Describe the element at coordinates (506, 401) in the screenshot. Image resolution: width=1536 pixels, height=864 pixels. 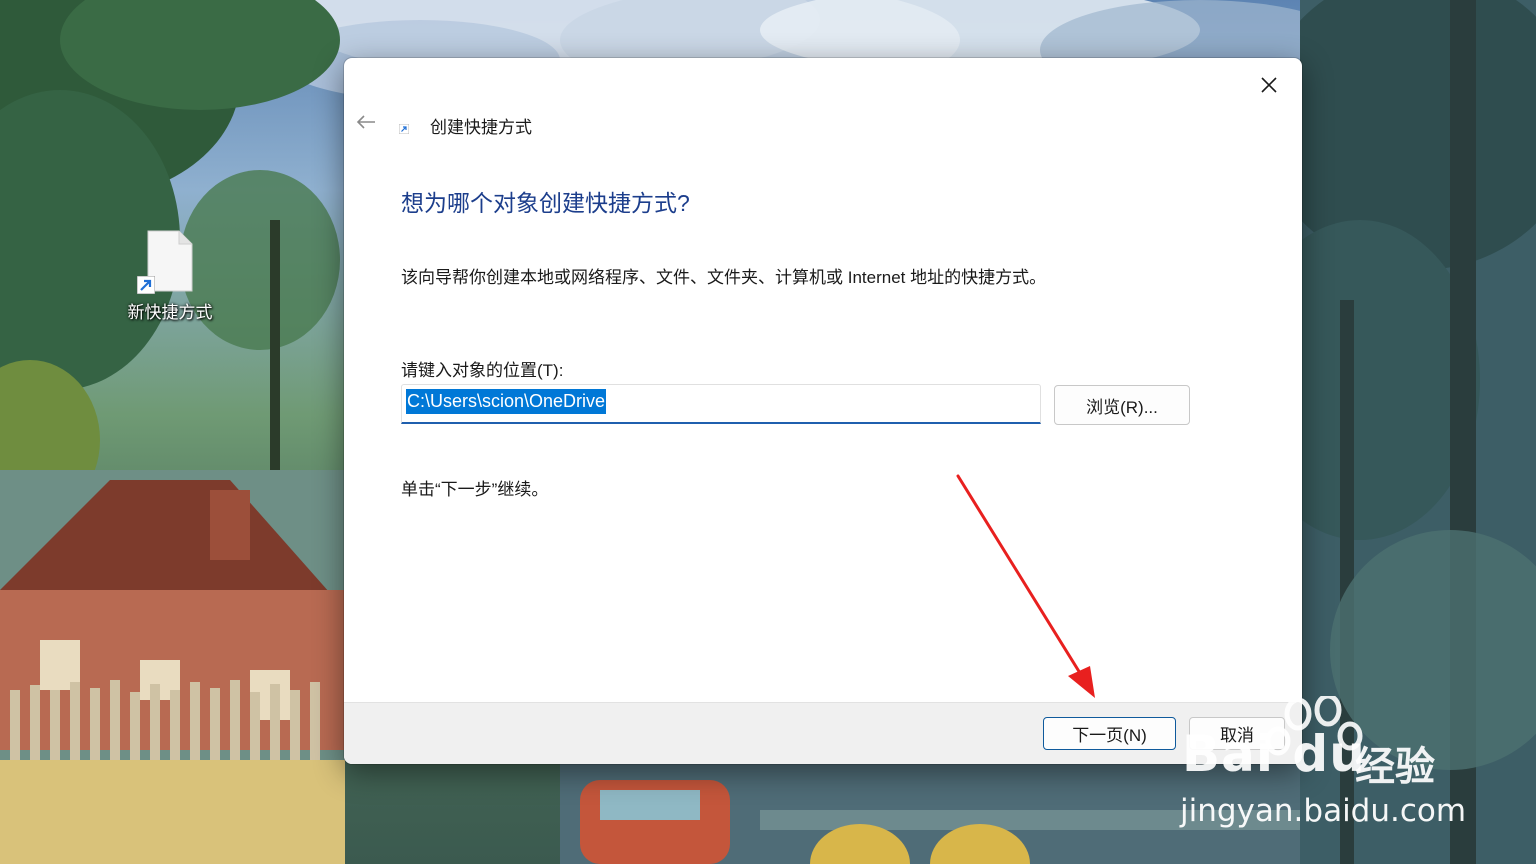
I see `location-input-value: C:\Users\scion\OneDrive` at that location.